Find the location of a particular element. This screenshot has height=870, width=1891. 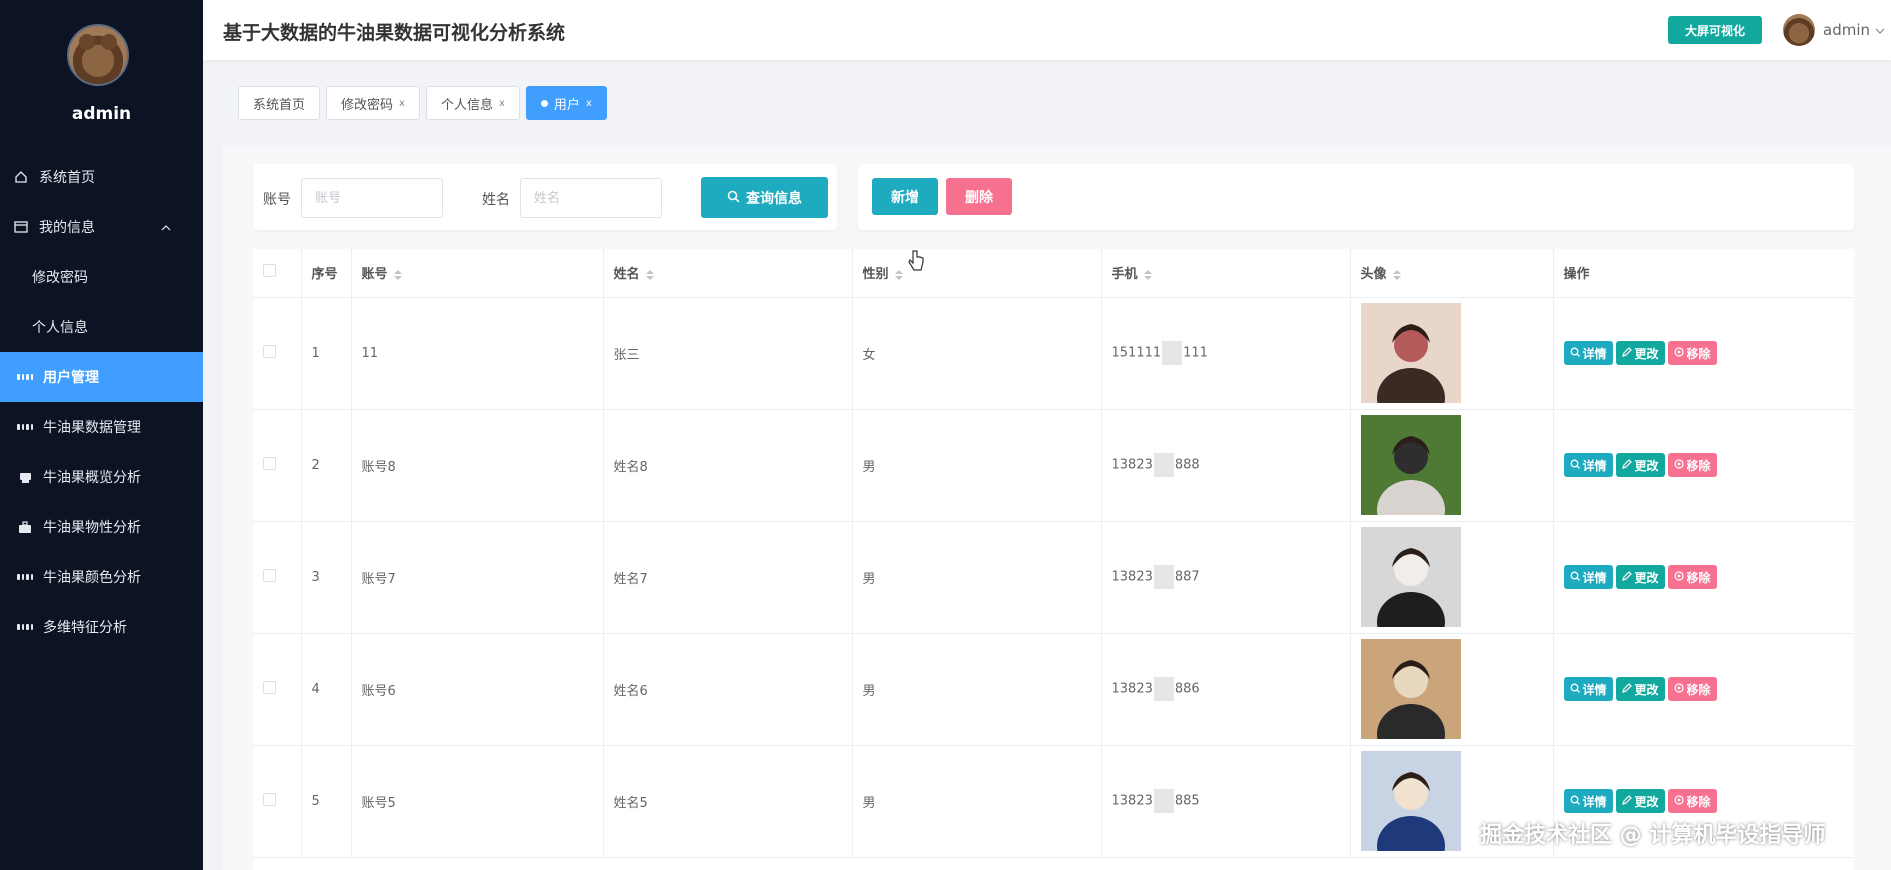

chevron-down-icon is located at coordinates (1880, 30).